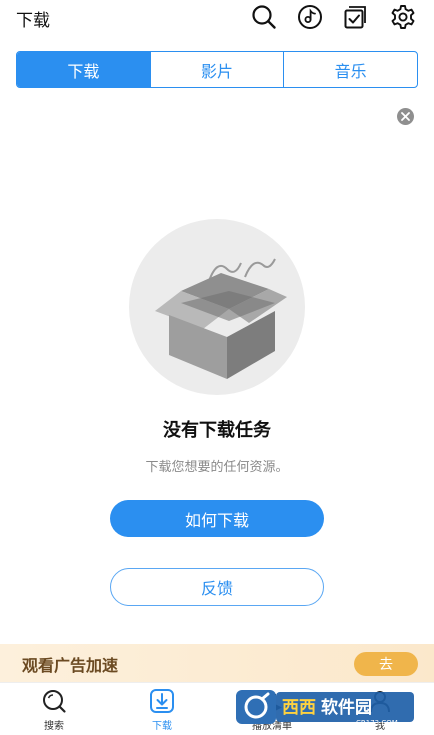 The width and height of the screenshot is (434, 735). What do you see at coordinates (217, 587) in the screenshot?
I see `feedback-button: 反馈` at bounding box center [217, 587].